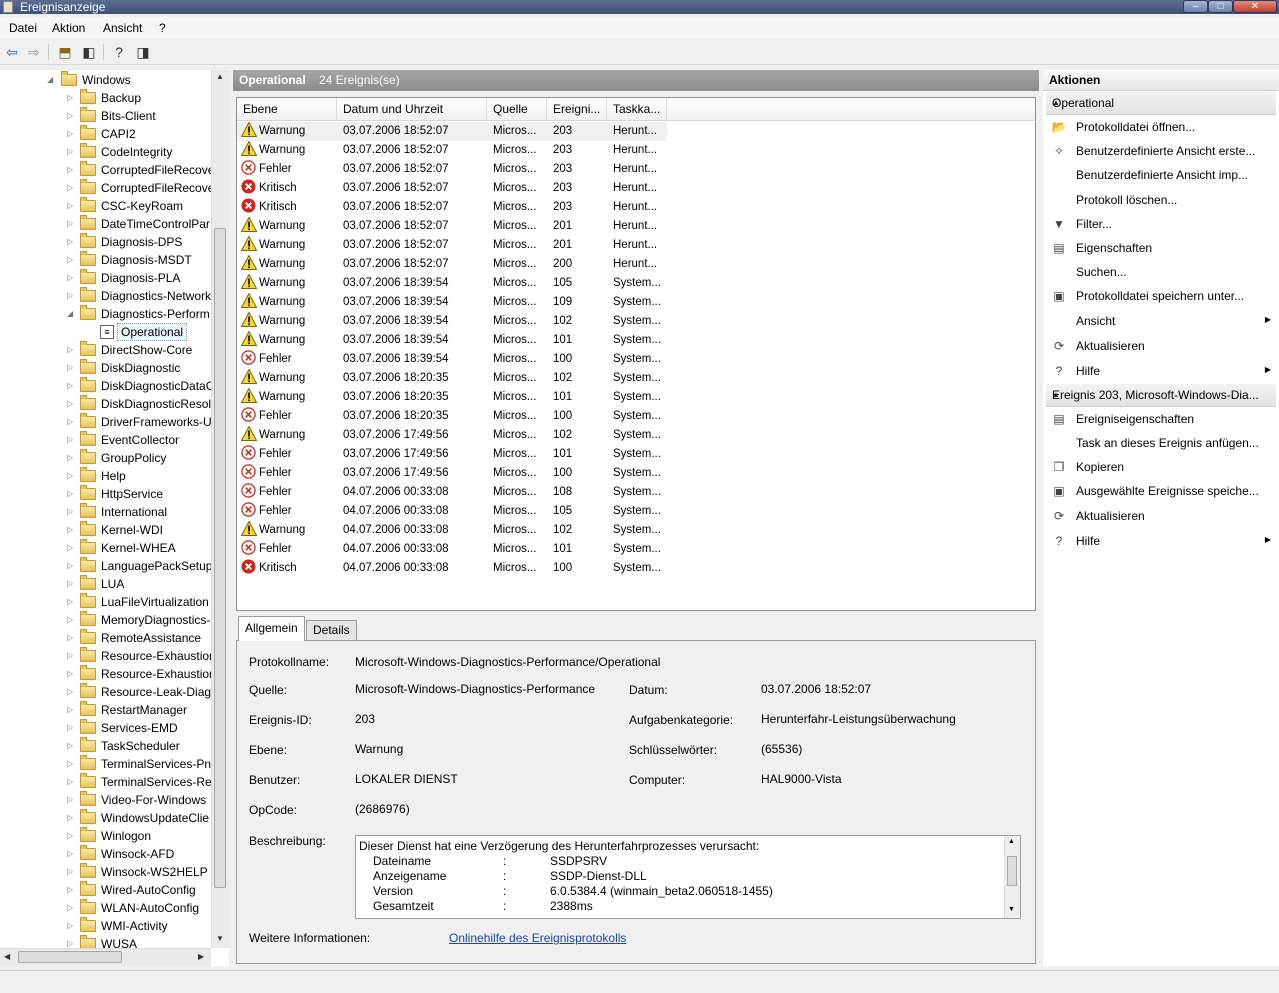  What do you see at coordinates (105, 746) in the screenshot?
I see `tree-item: ▷ TaskScheduler` at bounding box center [105, 746].